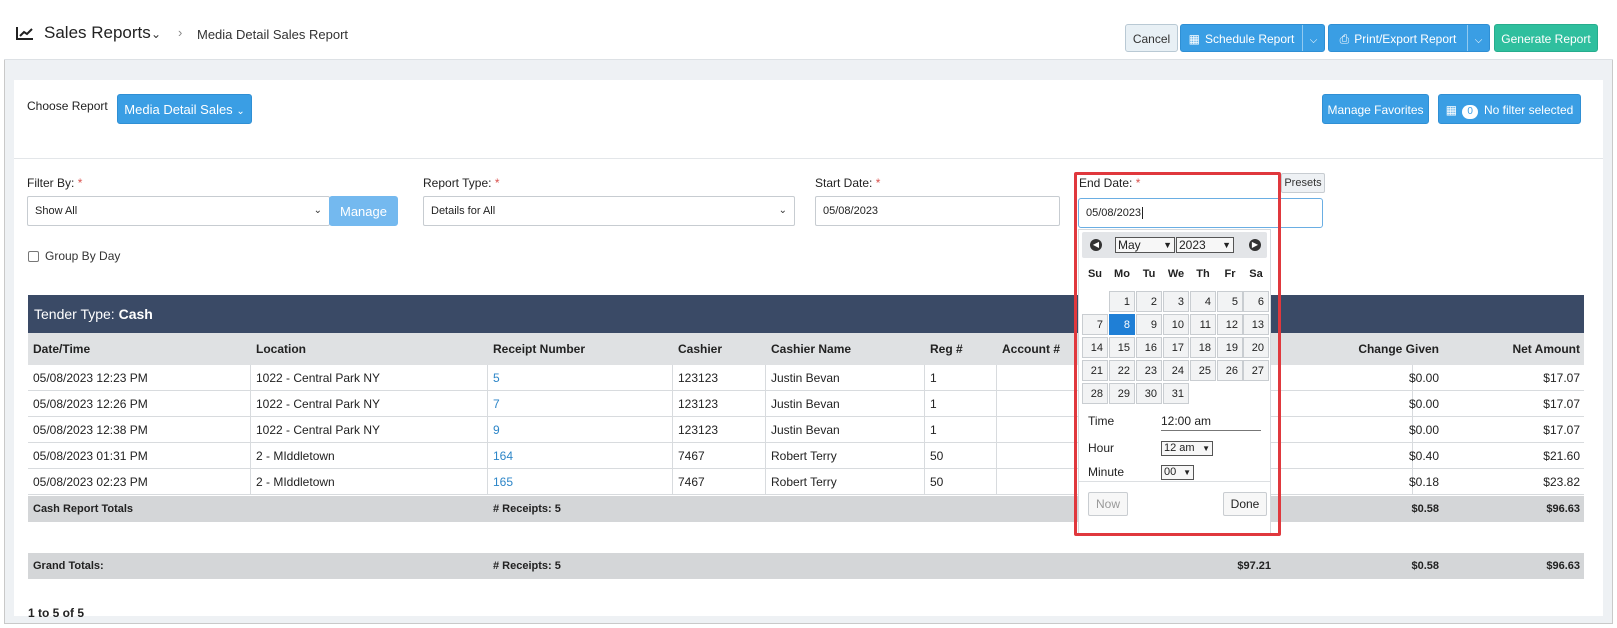 The width and height of the screenshot is (1617, 628). Describe the element at coordinates (1256, 347) in the screenshot. I see `calendar-day: 20` at that location.